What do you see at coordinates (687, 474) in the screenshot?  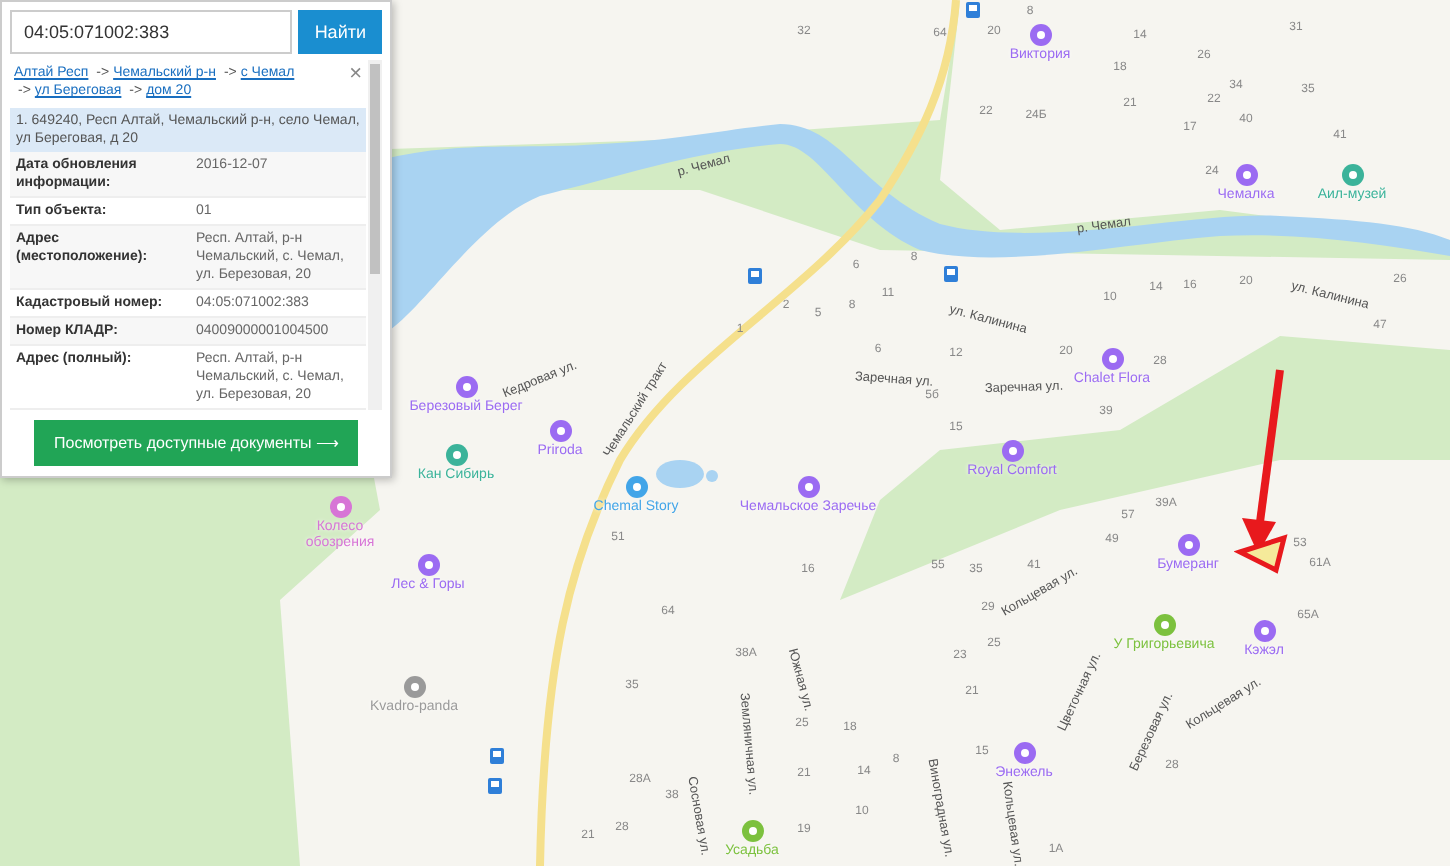 I see `pool-drawing` at bounding box center [687, 474].